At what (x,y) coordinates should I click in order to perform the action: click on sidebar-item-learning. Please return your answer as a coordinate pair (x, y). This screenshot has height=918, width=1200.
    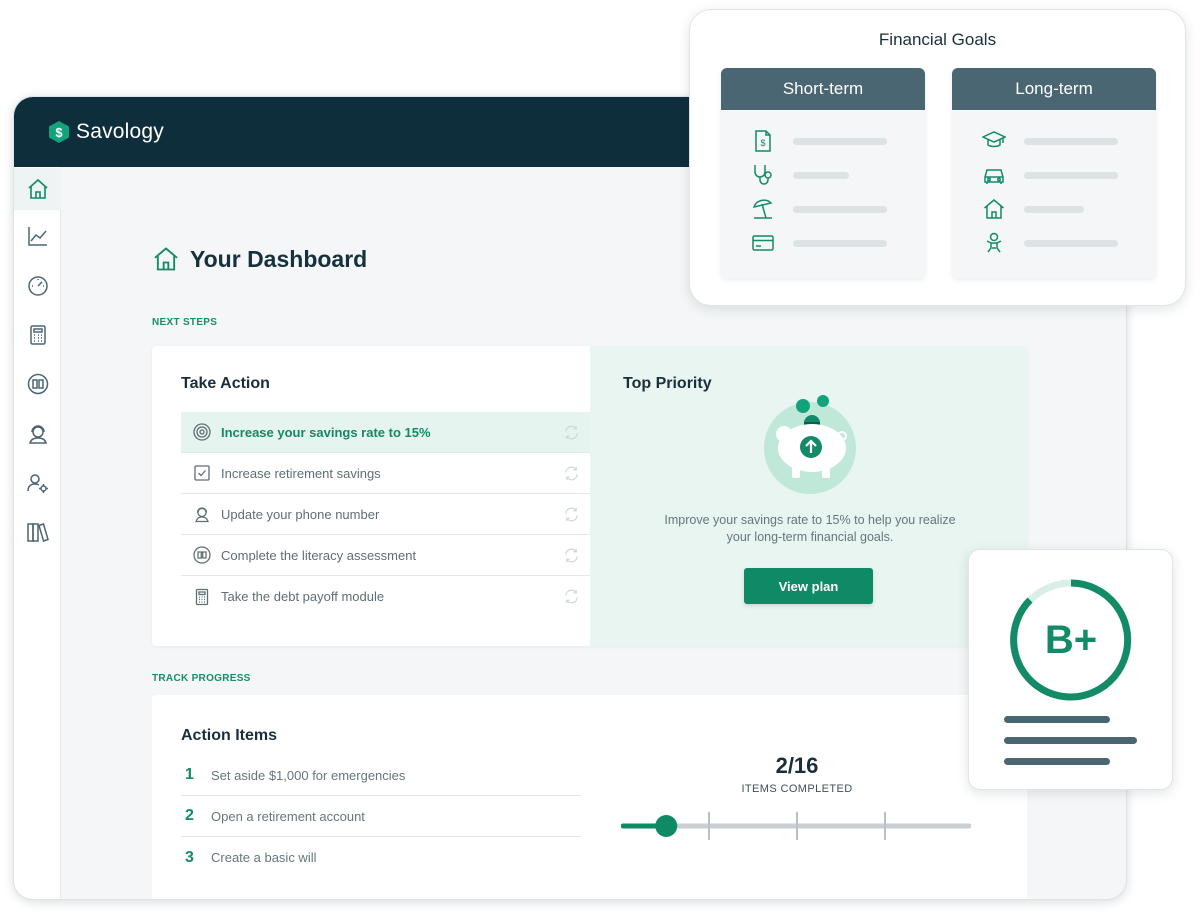
    Looking at the image, I should click on (37, 384).